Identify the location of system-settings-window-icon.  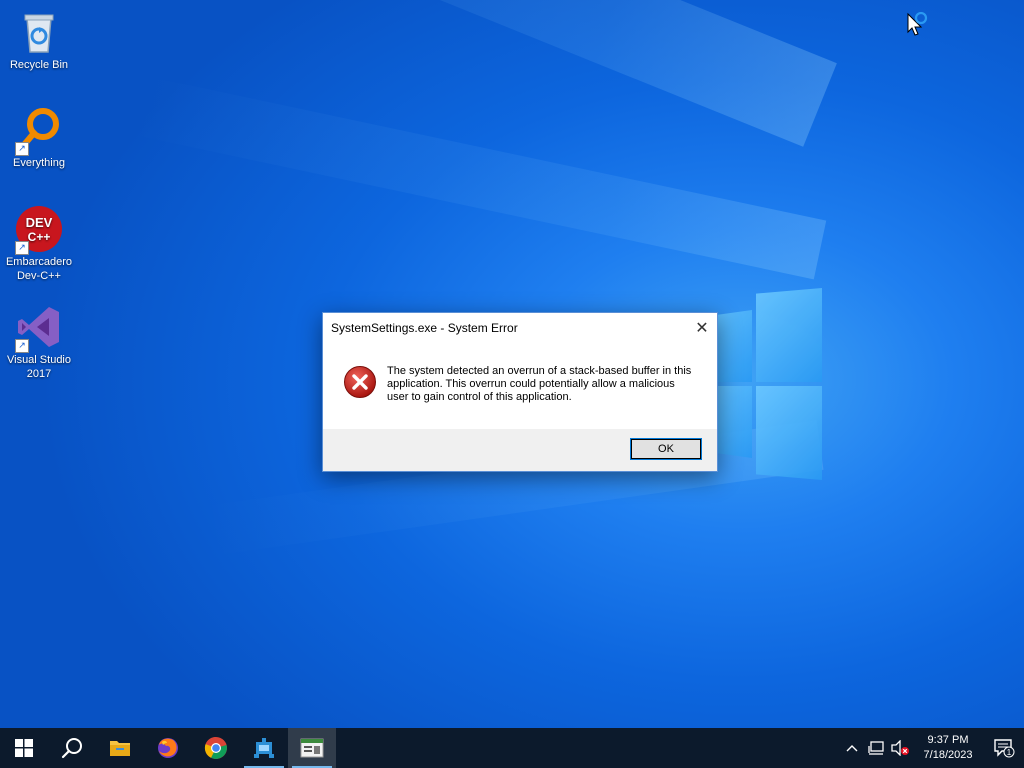
(312, 748).